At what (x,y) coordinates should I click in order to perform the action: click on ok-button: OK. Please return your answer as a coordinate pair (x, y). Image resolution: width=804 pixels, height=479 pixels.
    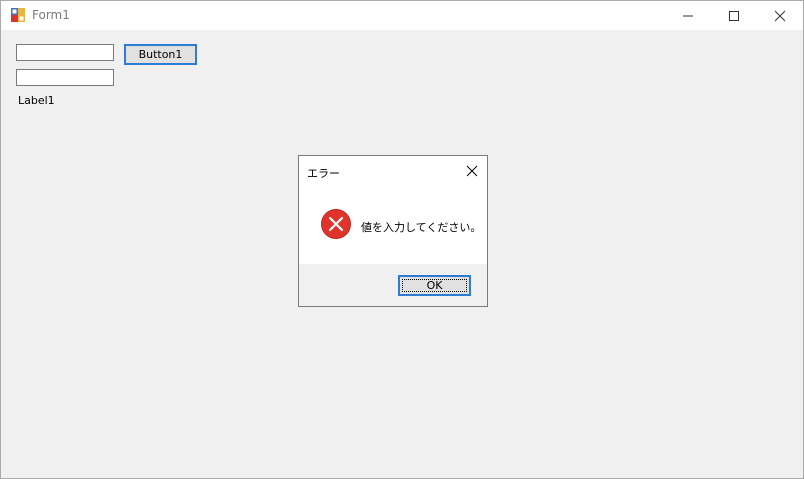
    Looking at the image, I should click on (434, 285).